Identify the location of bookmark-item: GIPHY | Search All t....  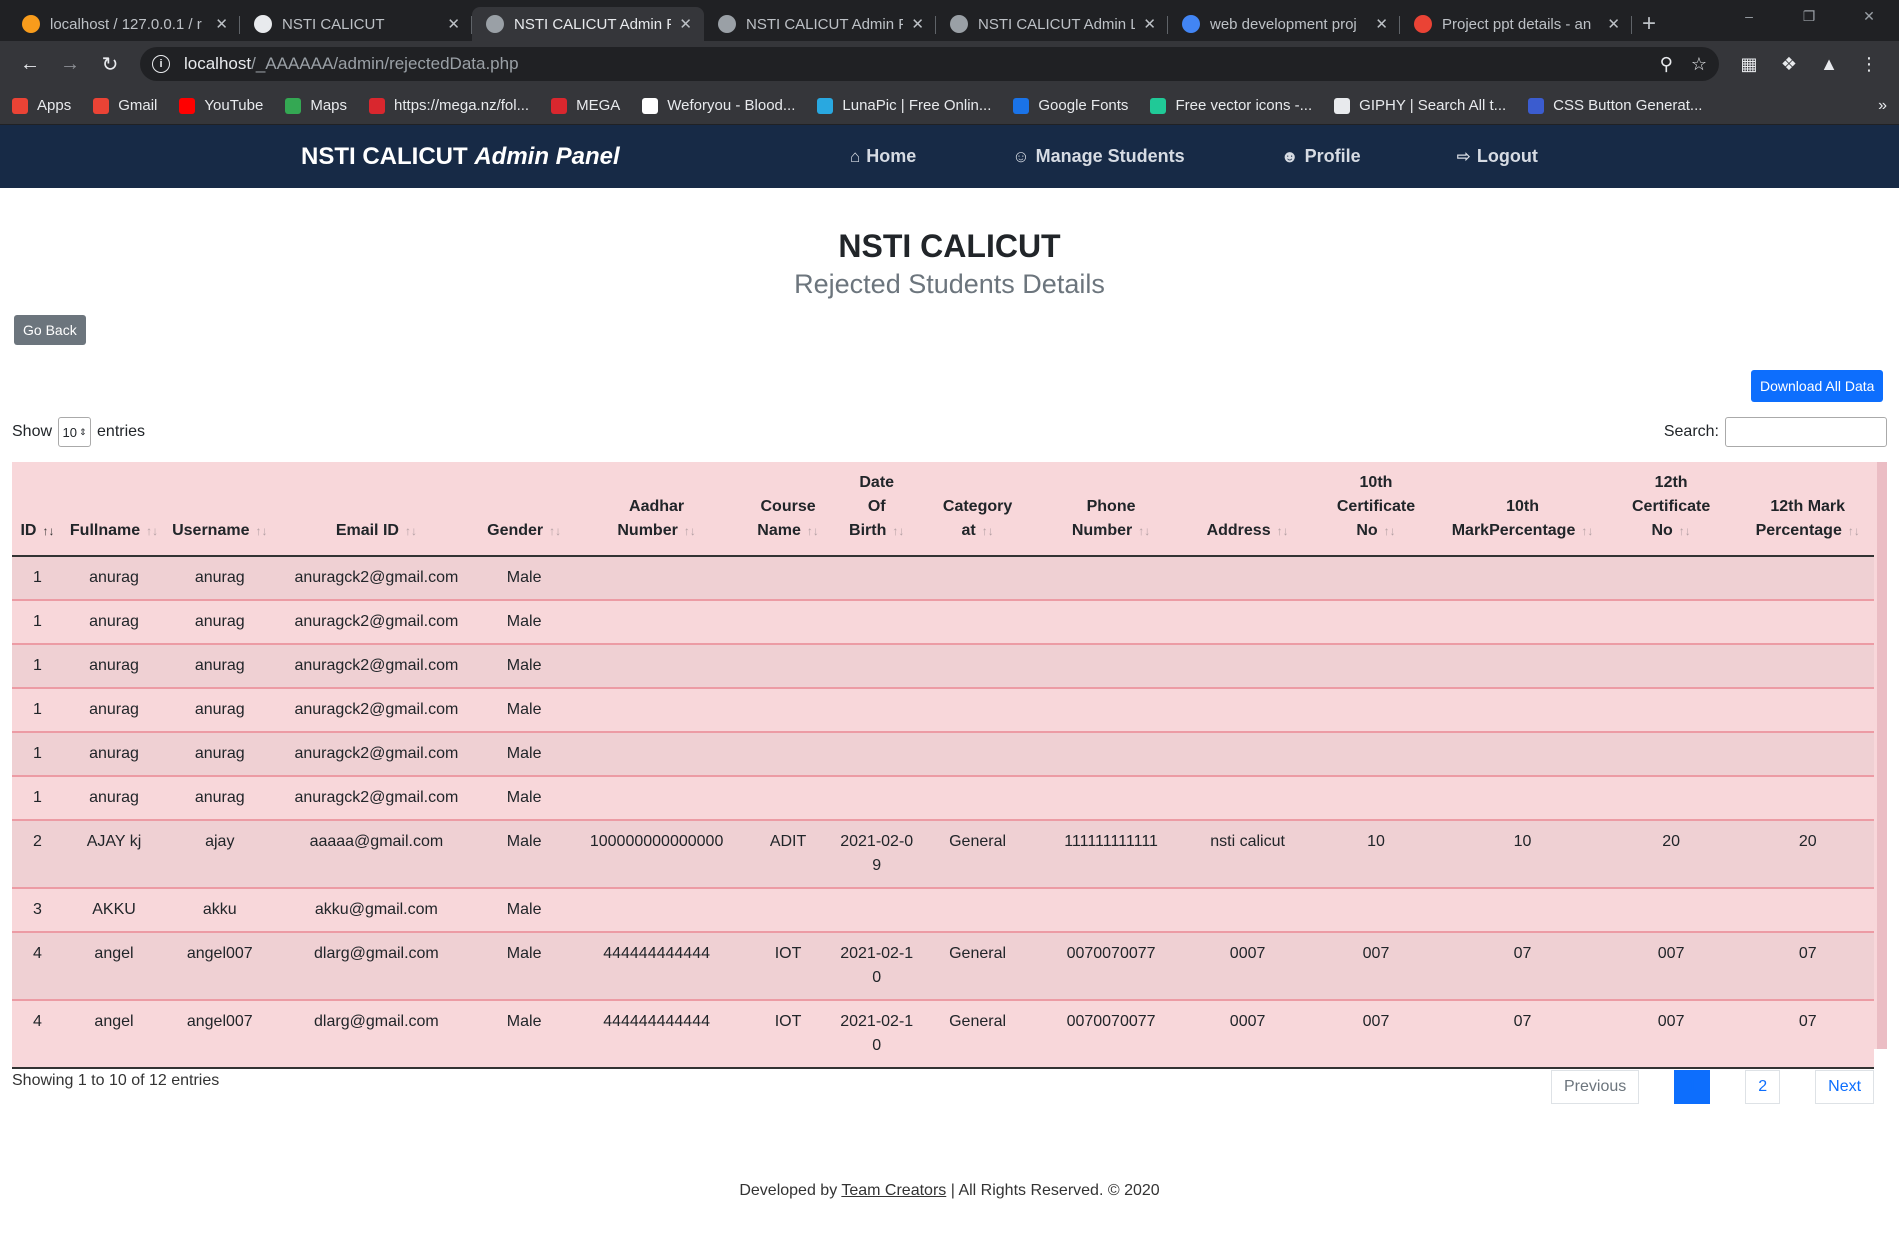
(1420, 105).